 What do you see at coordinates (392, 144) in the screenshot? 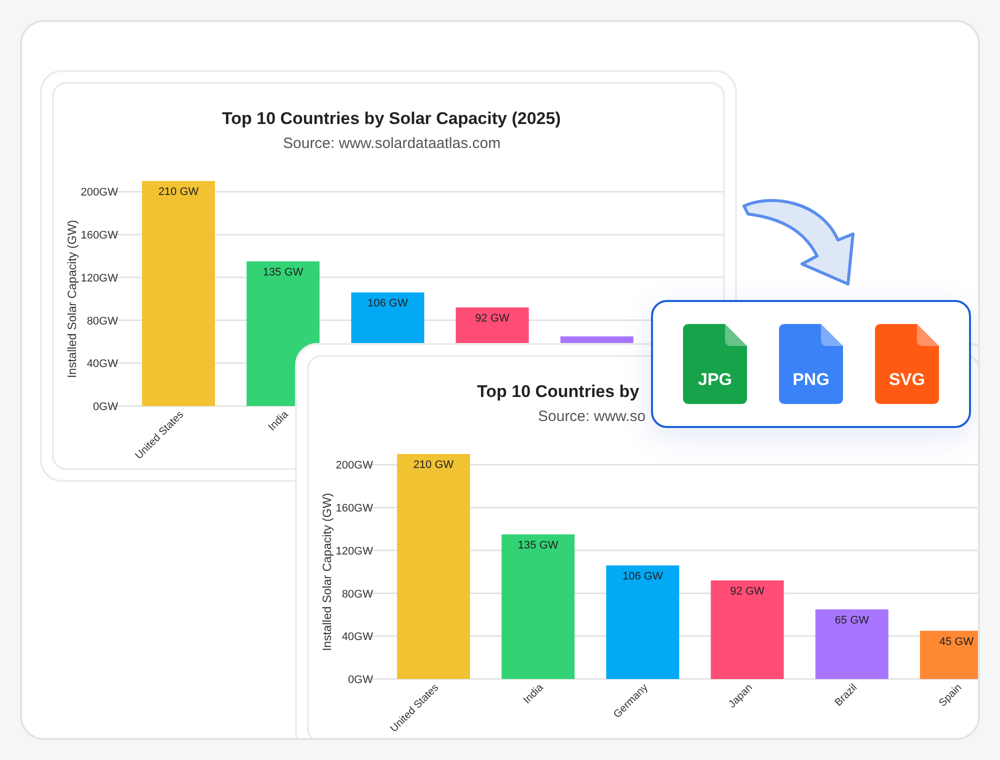
I see `chart-subtitle: Source: www.solardataatlas.com` at bounding box center [392, 144].